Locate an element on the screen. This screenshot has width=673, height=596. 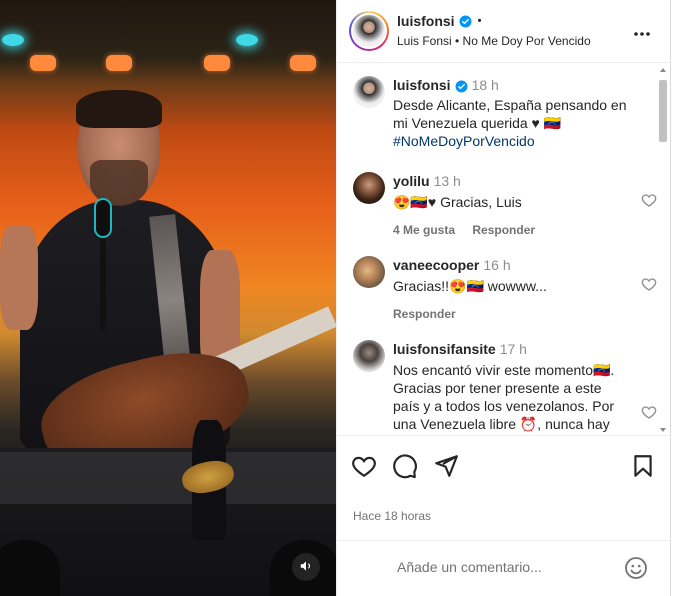
scroll-down-arrow-icon is located at coordinates (663, 430).